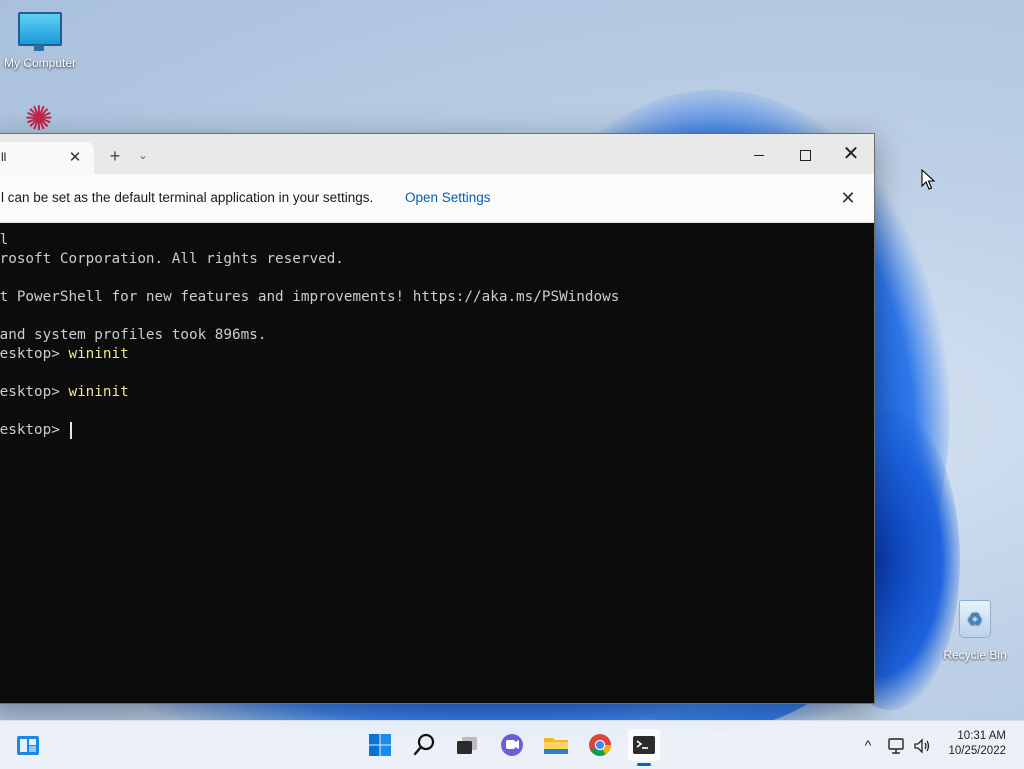 The width and height of the screenshot is (1024, 769). I want to click on chrome-icon, so click(600, 745).